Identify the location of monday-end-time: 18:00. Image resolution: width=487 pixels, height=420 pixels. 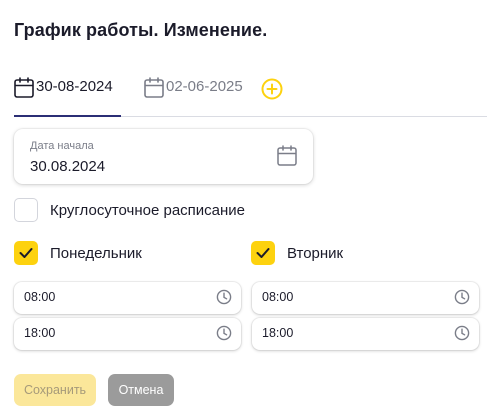
(127, 334).